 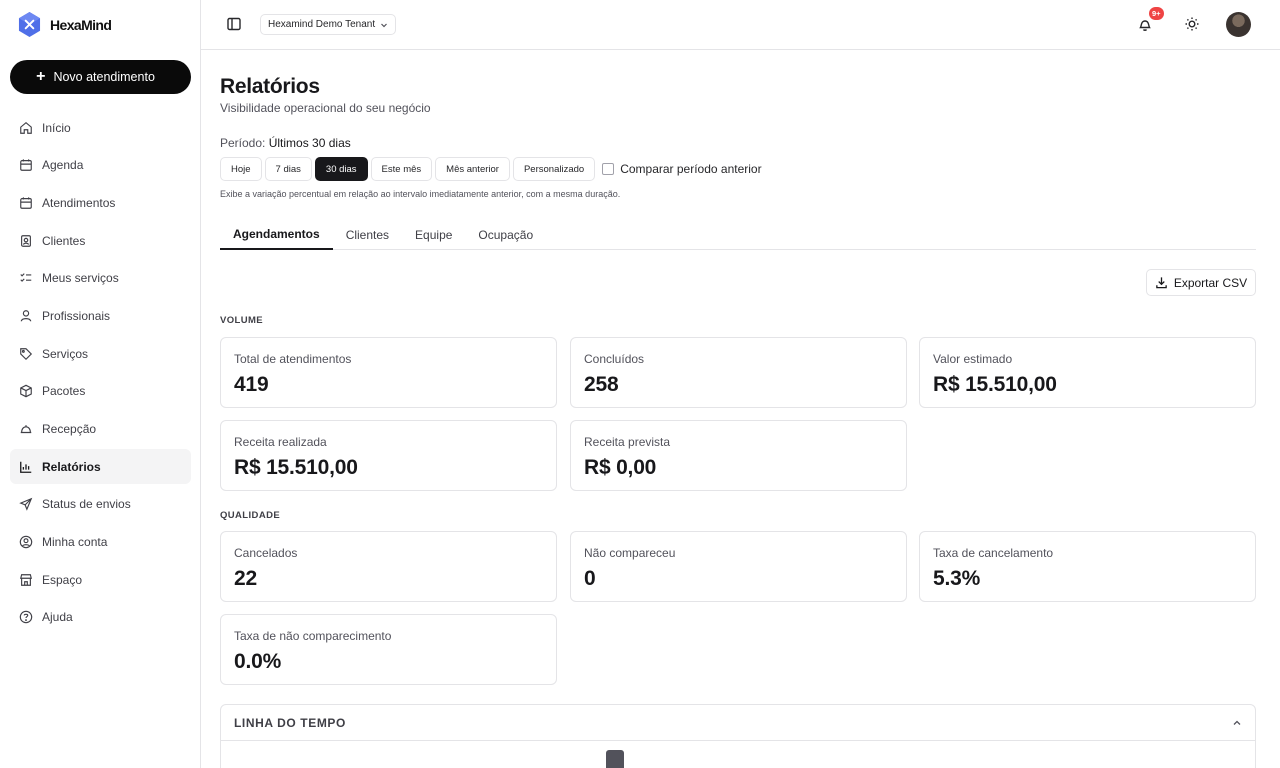 I want to click on metric-value: 258, so click(x=601, y=384).